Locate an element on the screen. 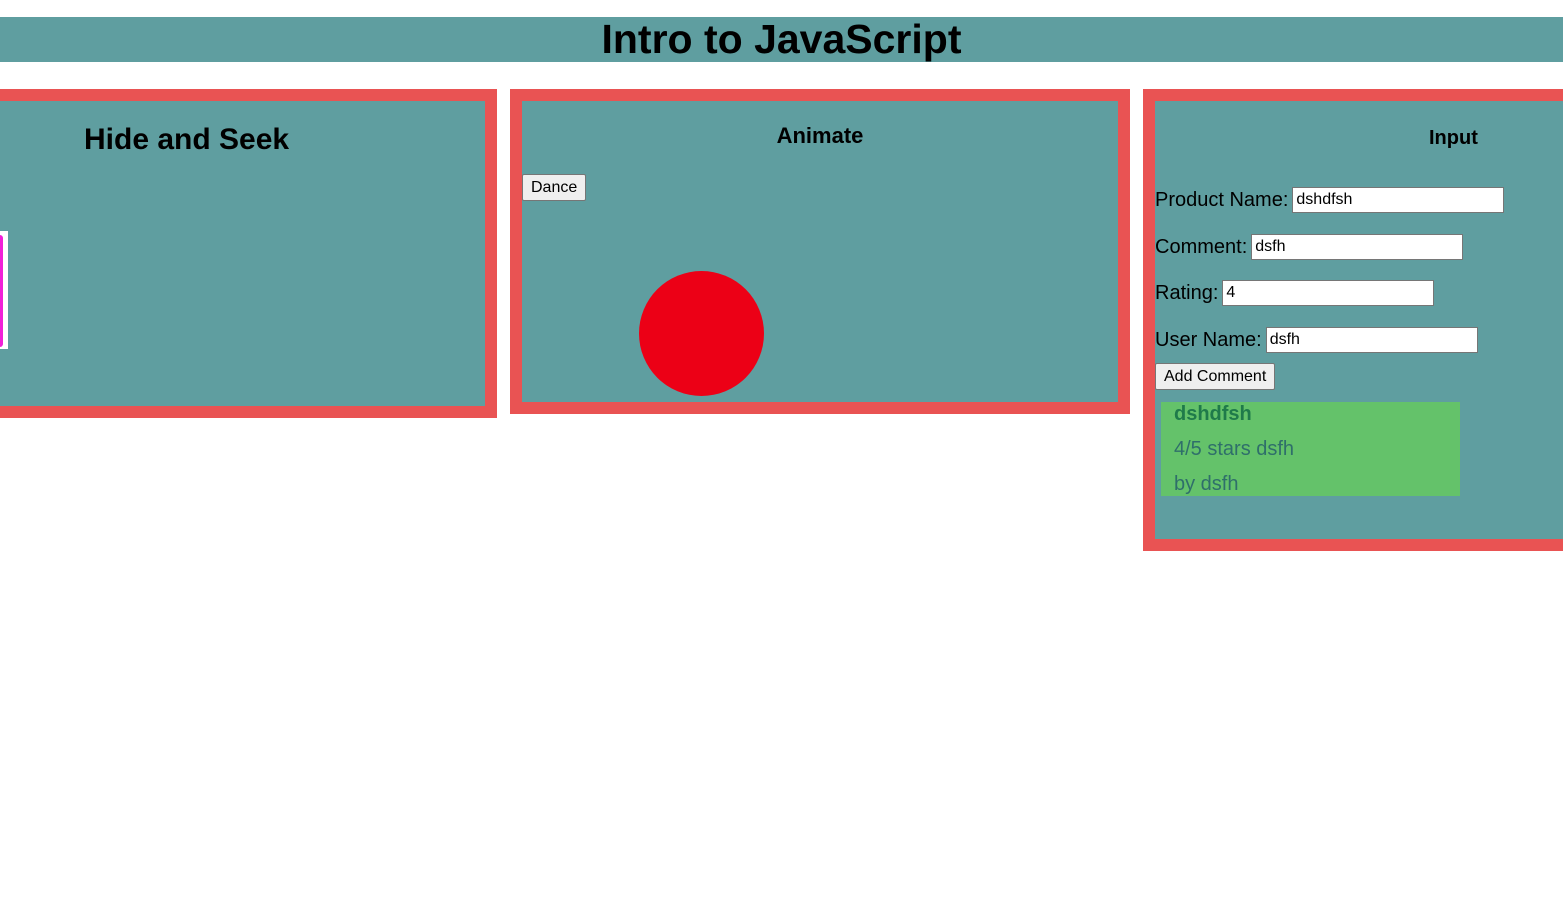 The width and height of the screenshot is (1563, 913). product-name-row: Product Name: is located at coordinates (1330, 200).